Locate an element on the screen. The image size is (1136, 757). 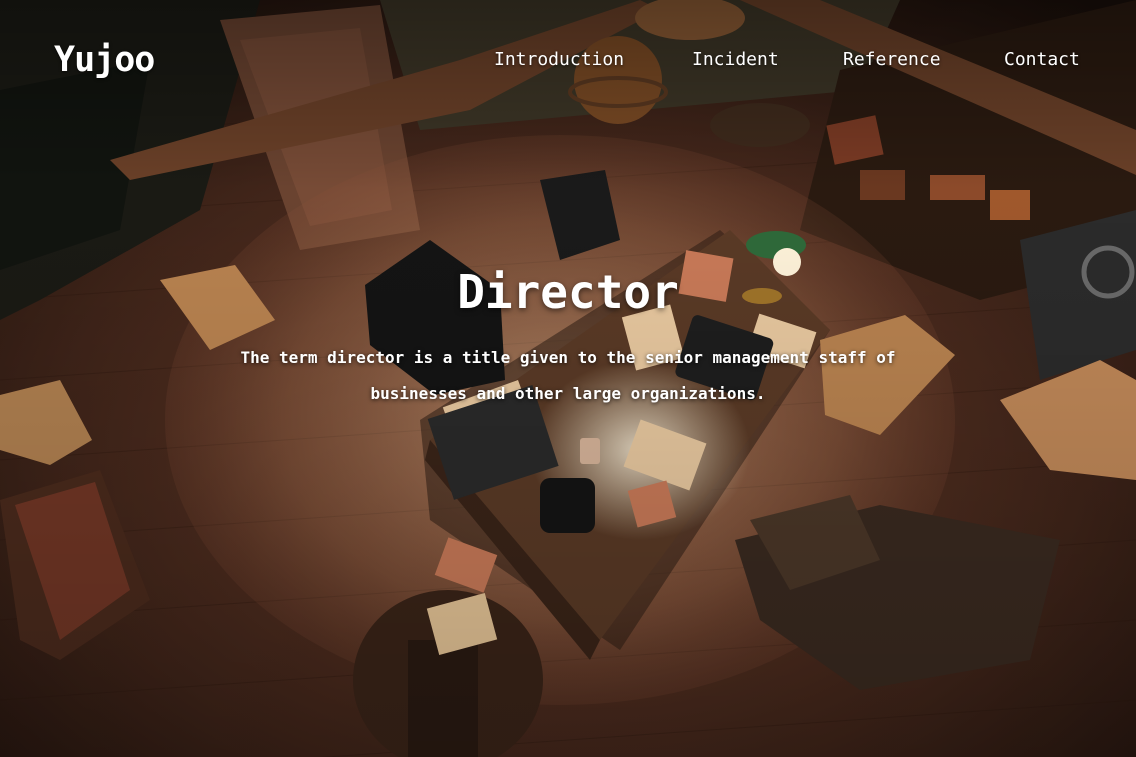
nav-incident: Incident is located at coordinates (735, 60).